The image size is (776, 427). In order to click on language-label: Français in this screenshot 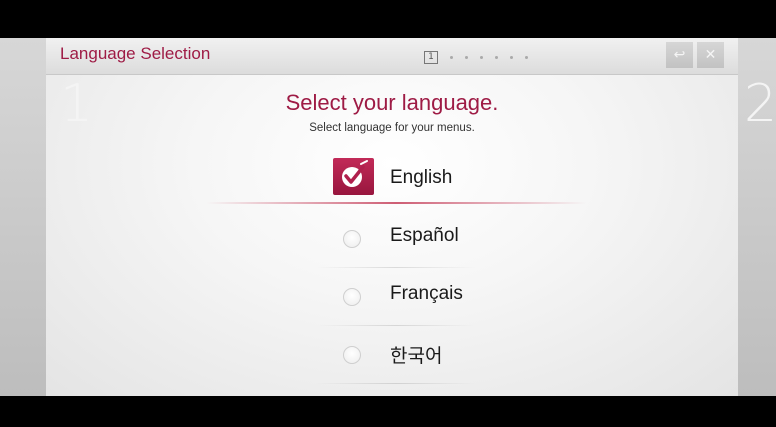, I will do `click(426, 293)`.